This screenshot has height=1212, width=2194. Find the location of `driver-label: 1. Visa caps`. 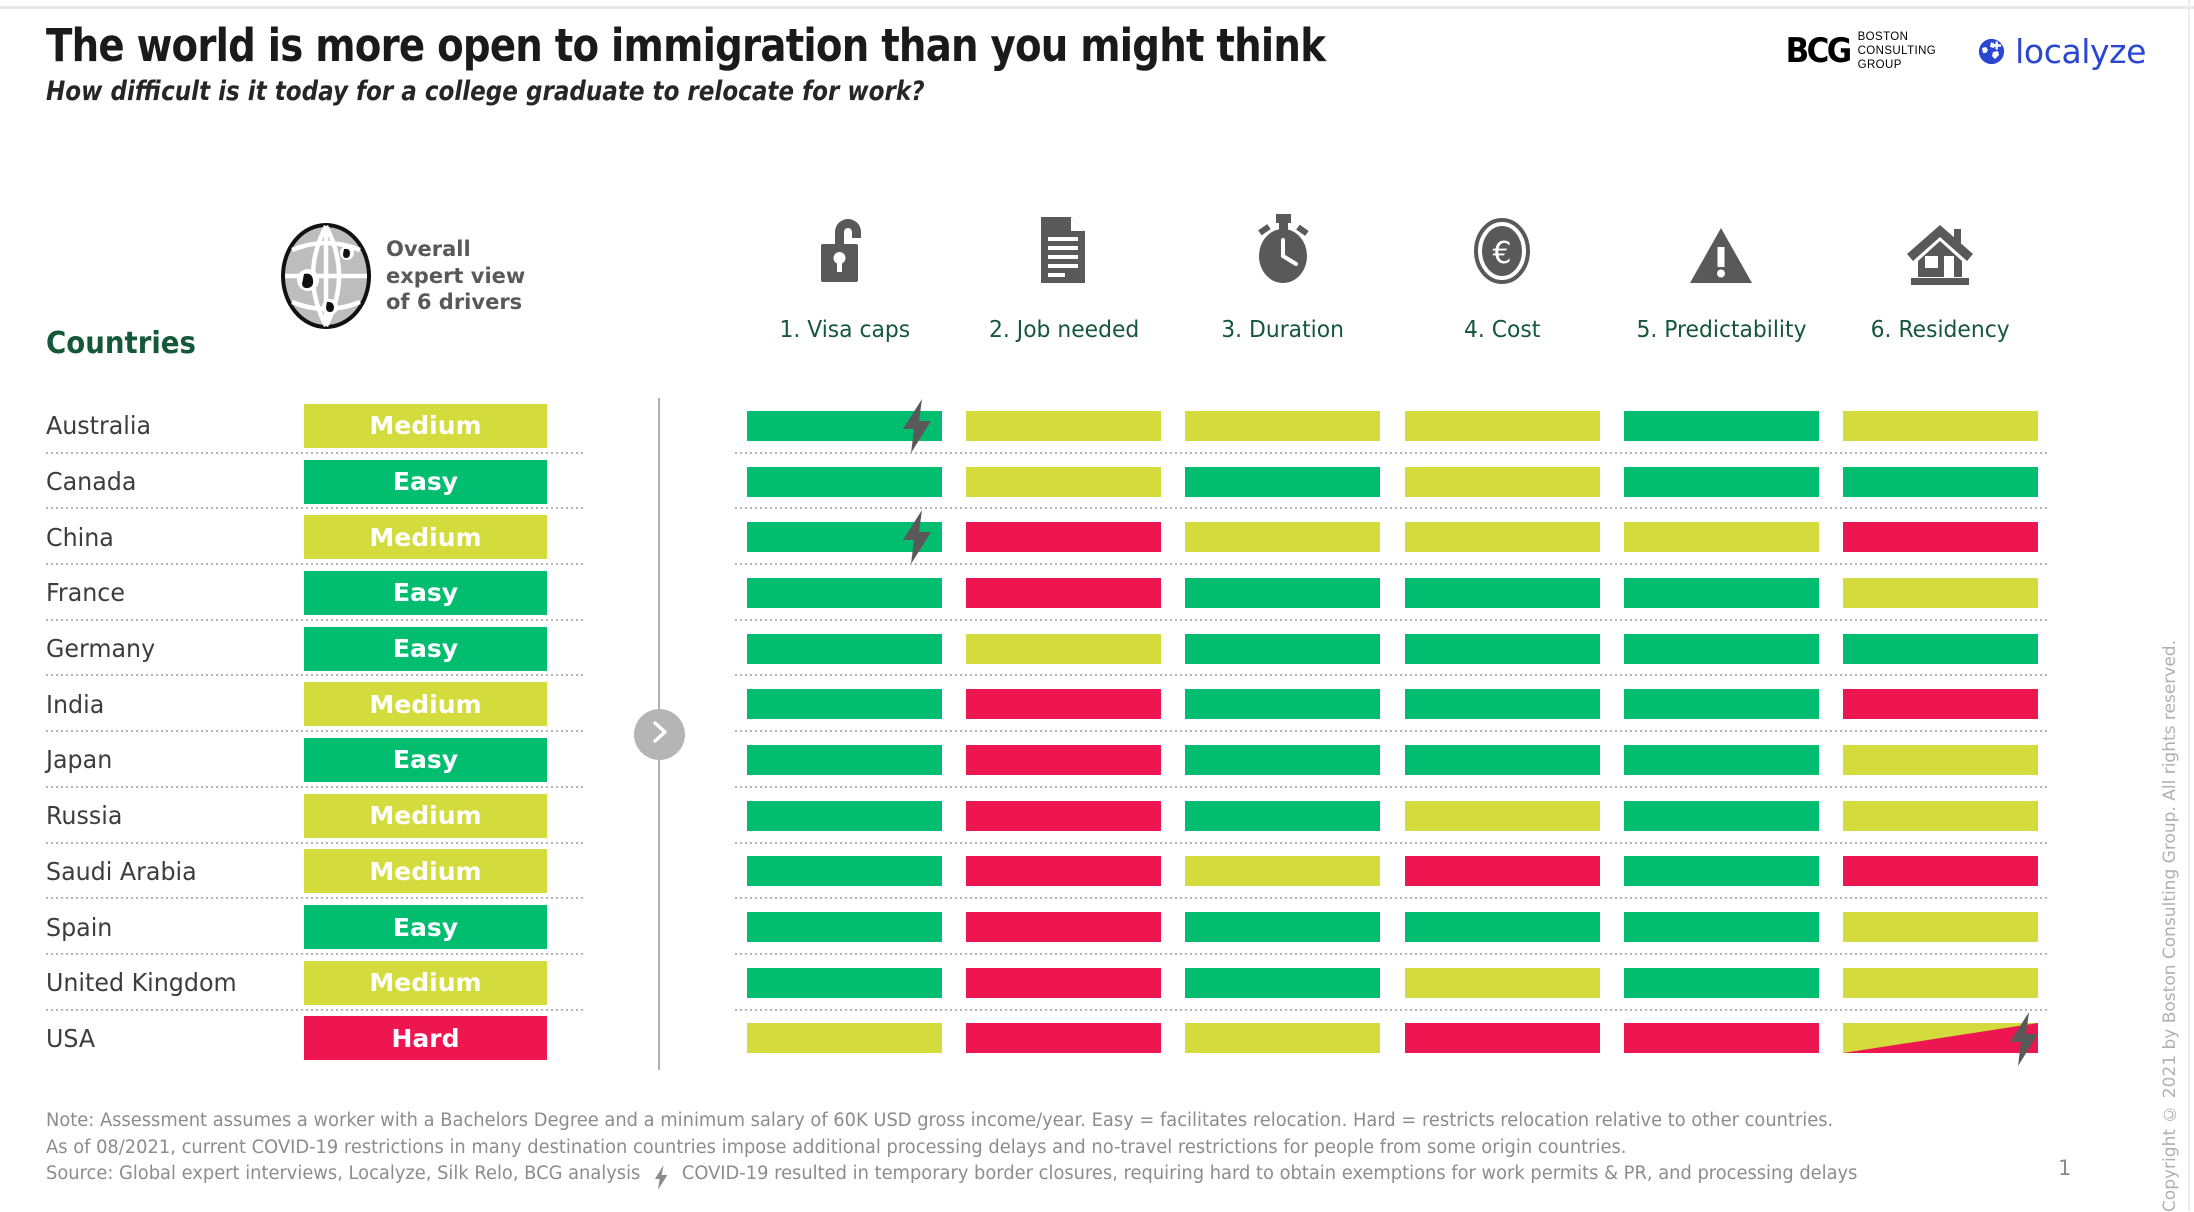

driver-label: 1. Visa caps is located at coordinates (844, 330).